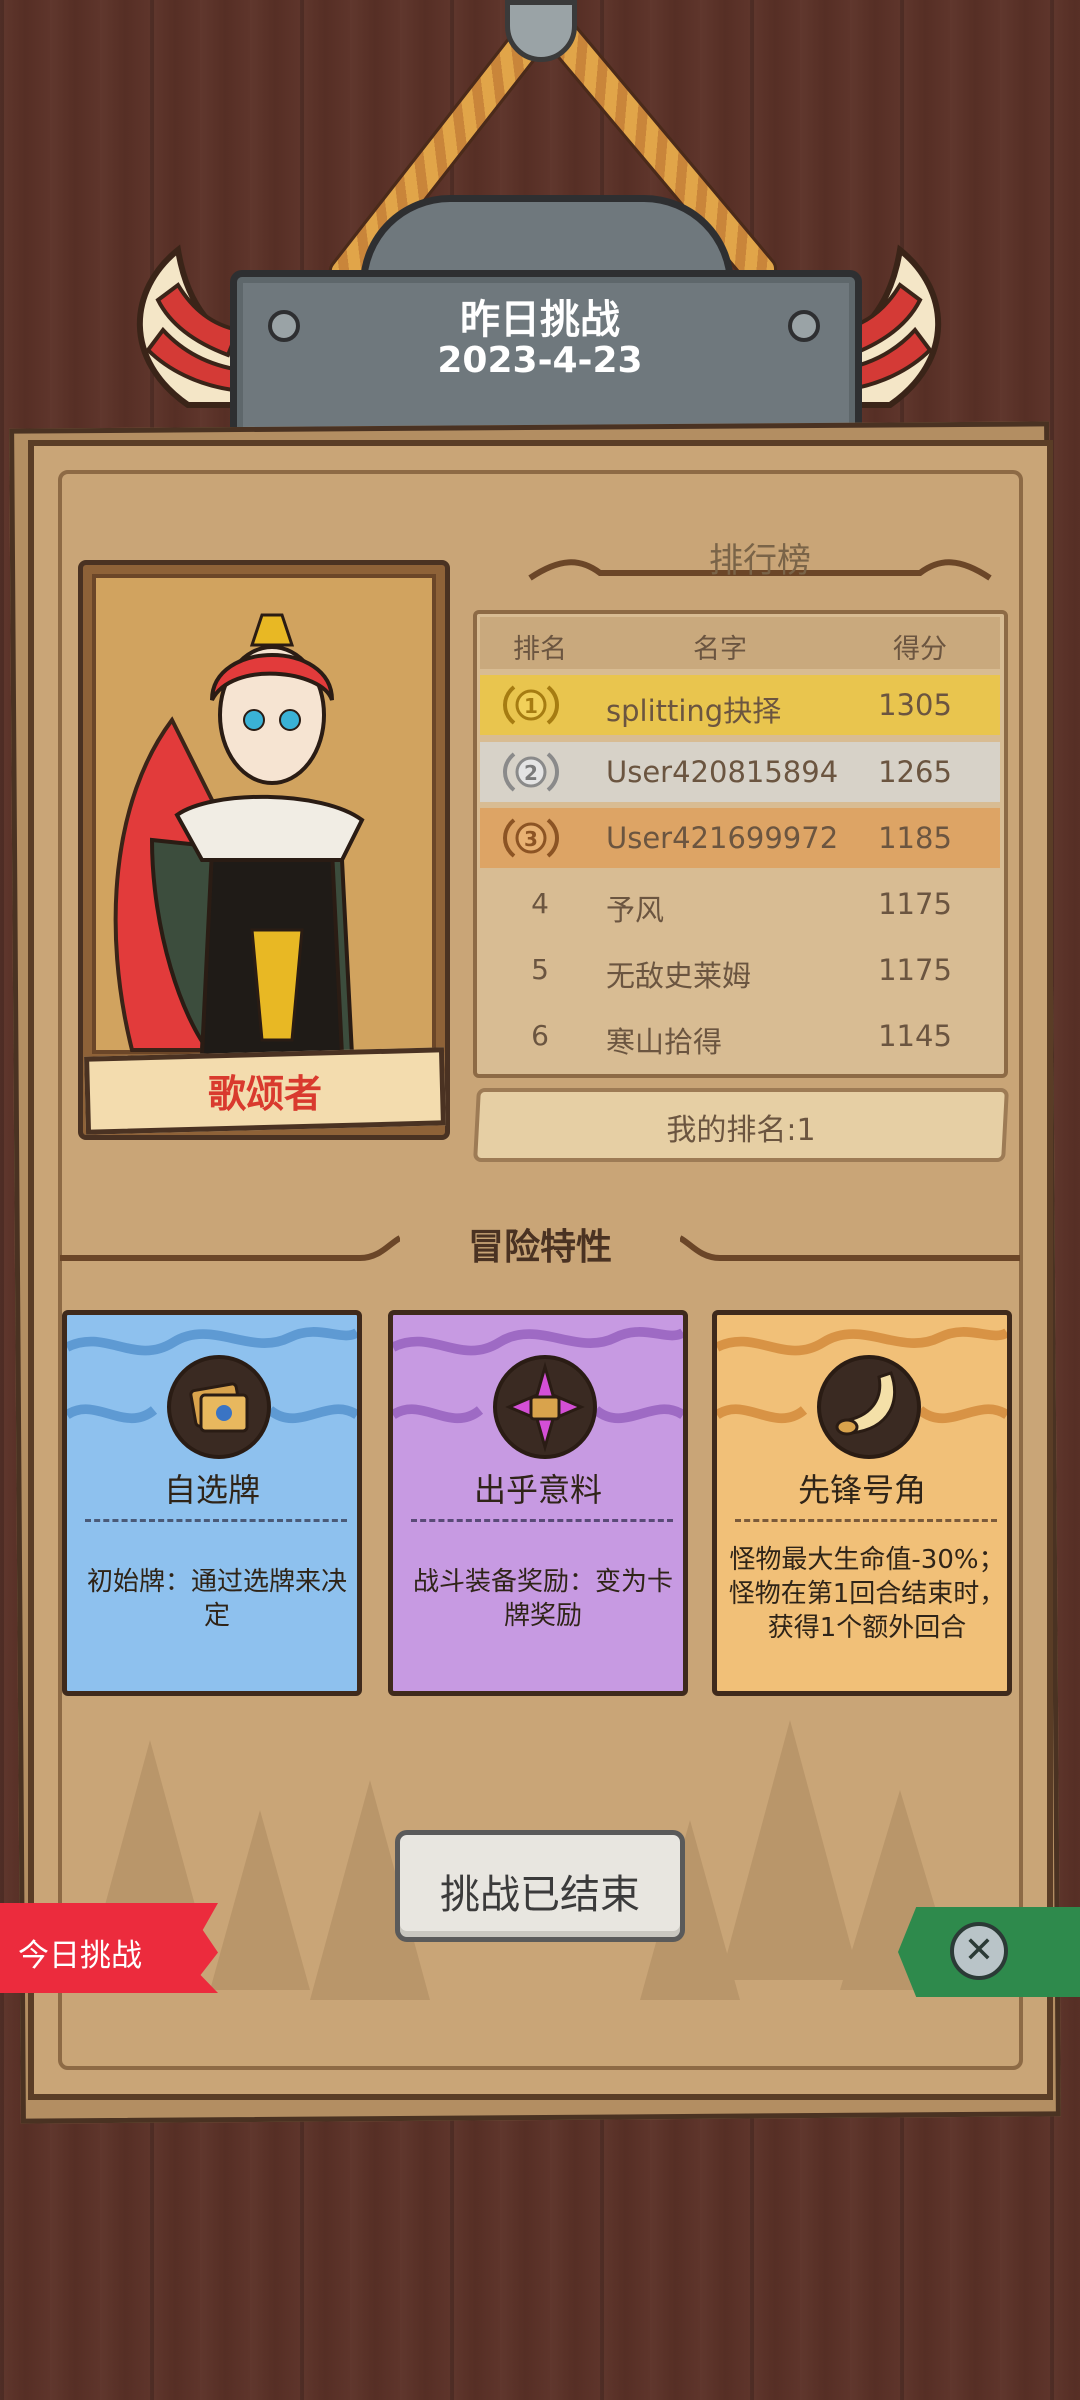  I want to click on sign-bolt-left, so click(284, 326).